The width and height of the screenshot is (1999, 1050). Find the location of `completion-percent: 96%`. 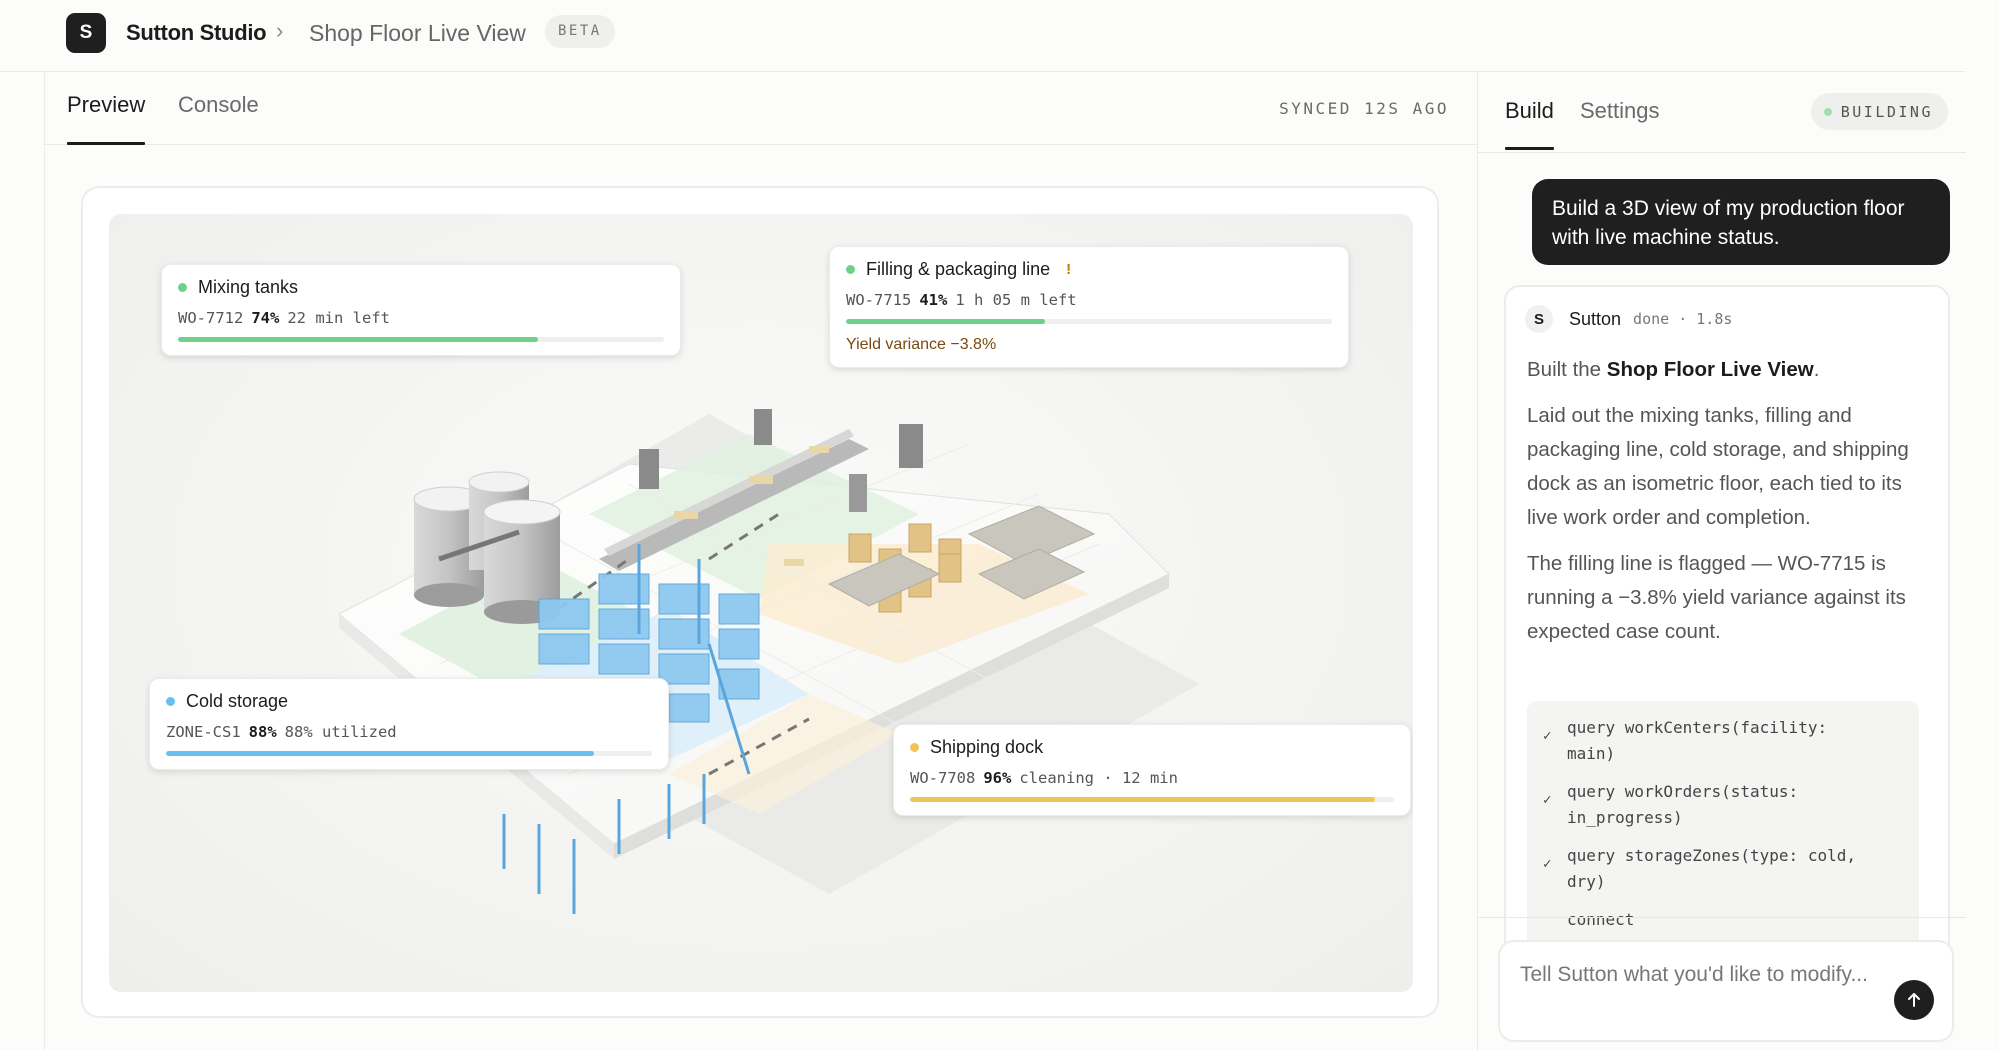

completion-percent: 96% is located at coordinates (997, 778).